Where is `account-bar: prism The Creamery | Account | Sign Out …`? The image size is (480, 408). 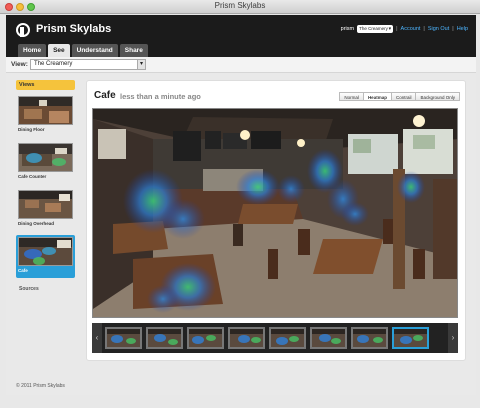 account-bar: prism The Creamery | Account | Sign Out … is located at coordinates (404, 29).